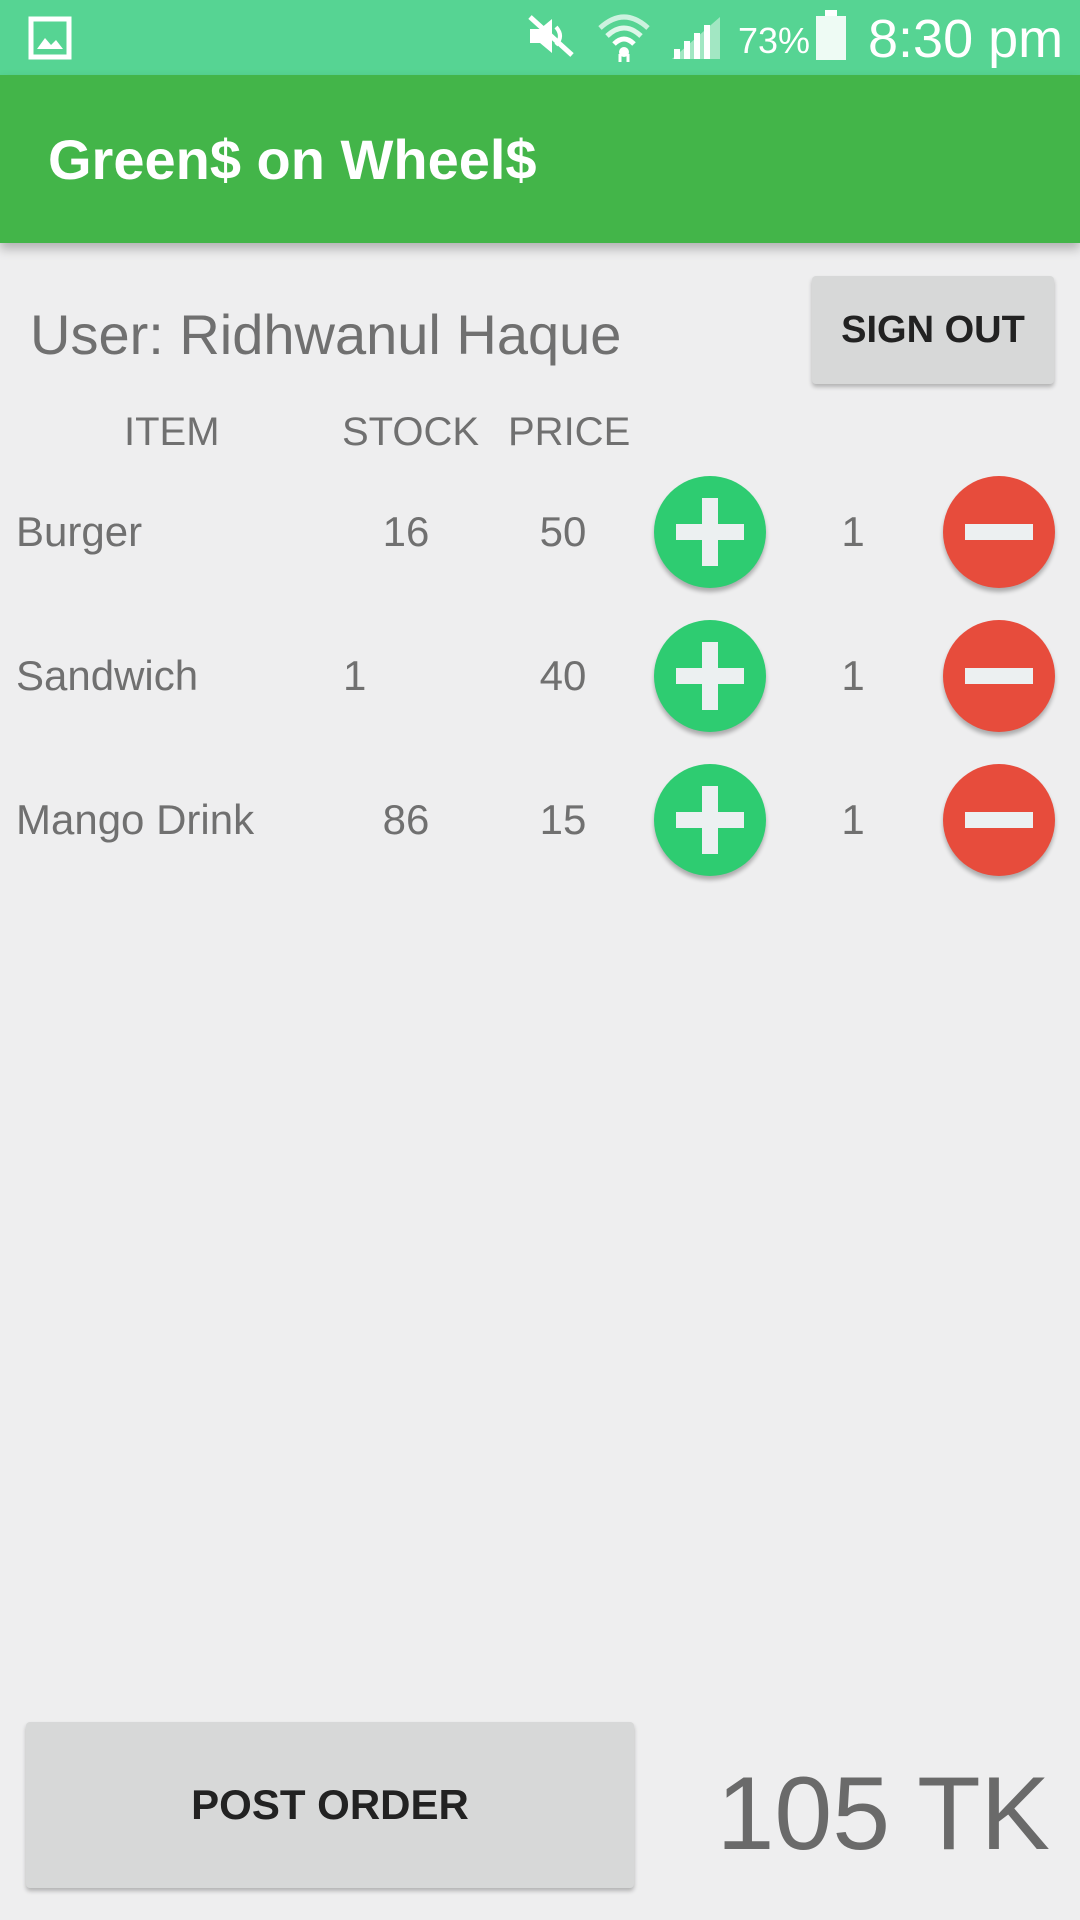 The width and height of the screenshot is (1080, 1920). I want to click on user-label: User: Ridhwanul Haque, so click(326, 334).